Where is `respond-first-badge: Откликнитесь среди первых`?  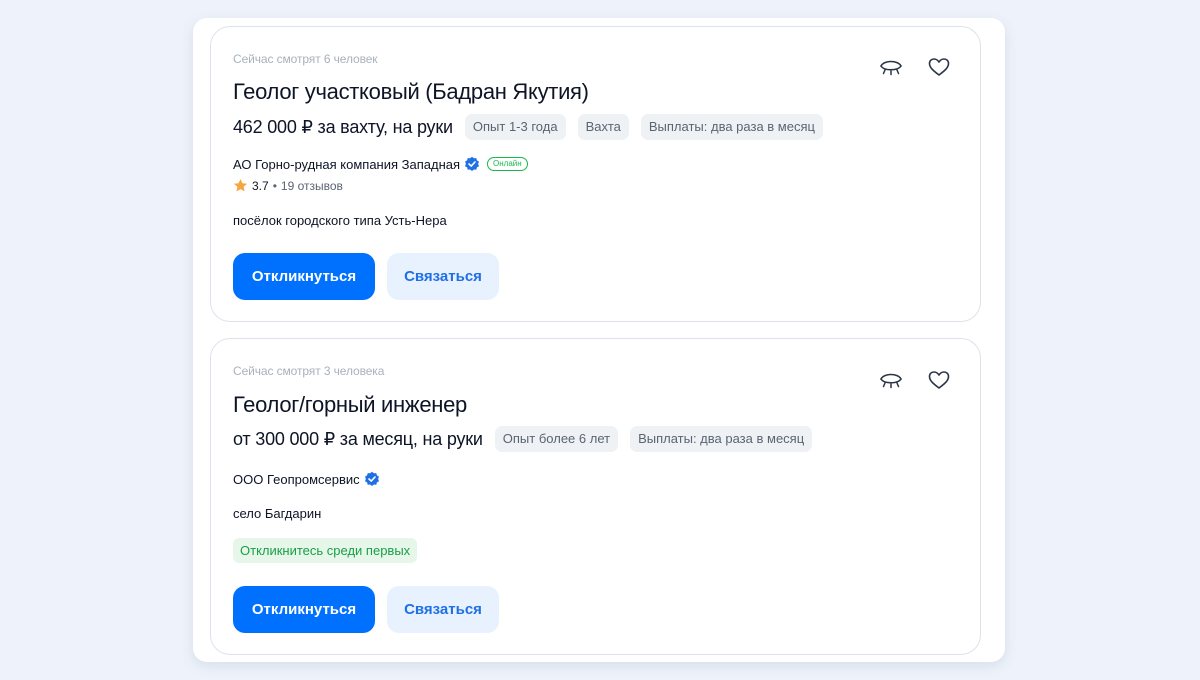 respond-first-badge: Откликнитесь среди первых is located at coordinates (325, 550).